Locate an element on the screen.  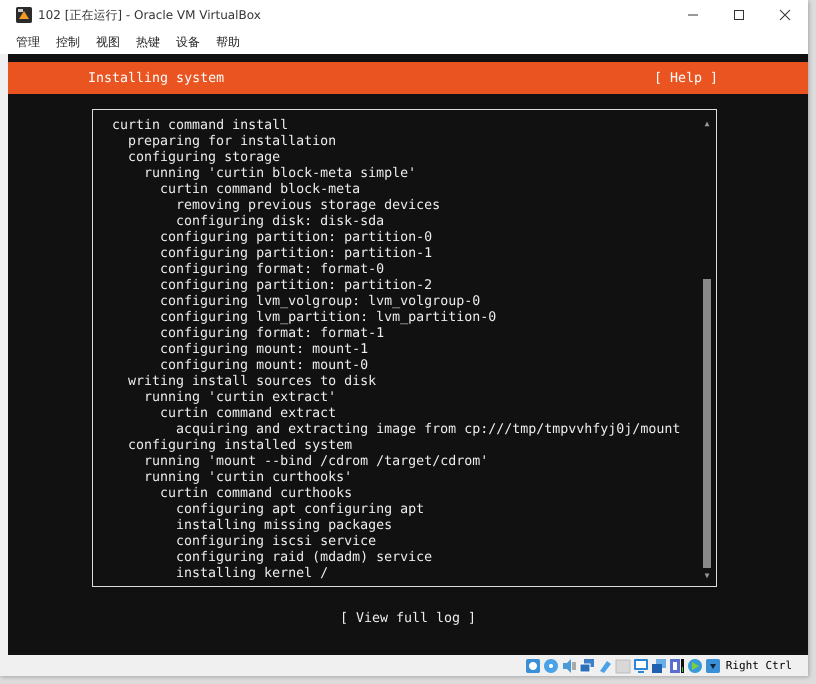
log-line: configuring mount: mount-1 is located at coordinates (264, 349).